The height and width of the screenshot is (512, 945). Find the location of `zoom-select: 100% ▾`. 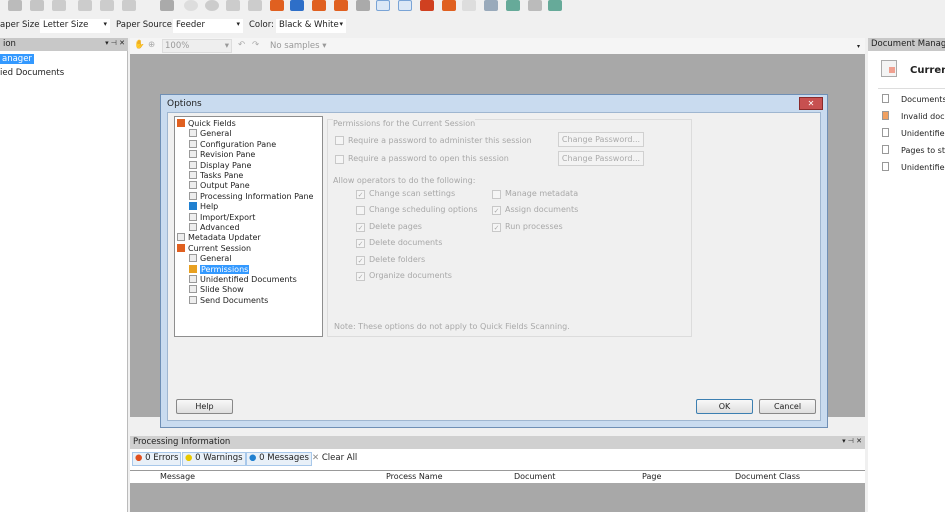

zoom-select: 100% ▾ is located at coordinates (197, 46).